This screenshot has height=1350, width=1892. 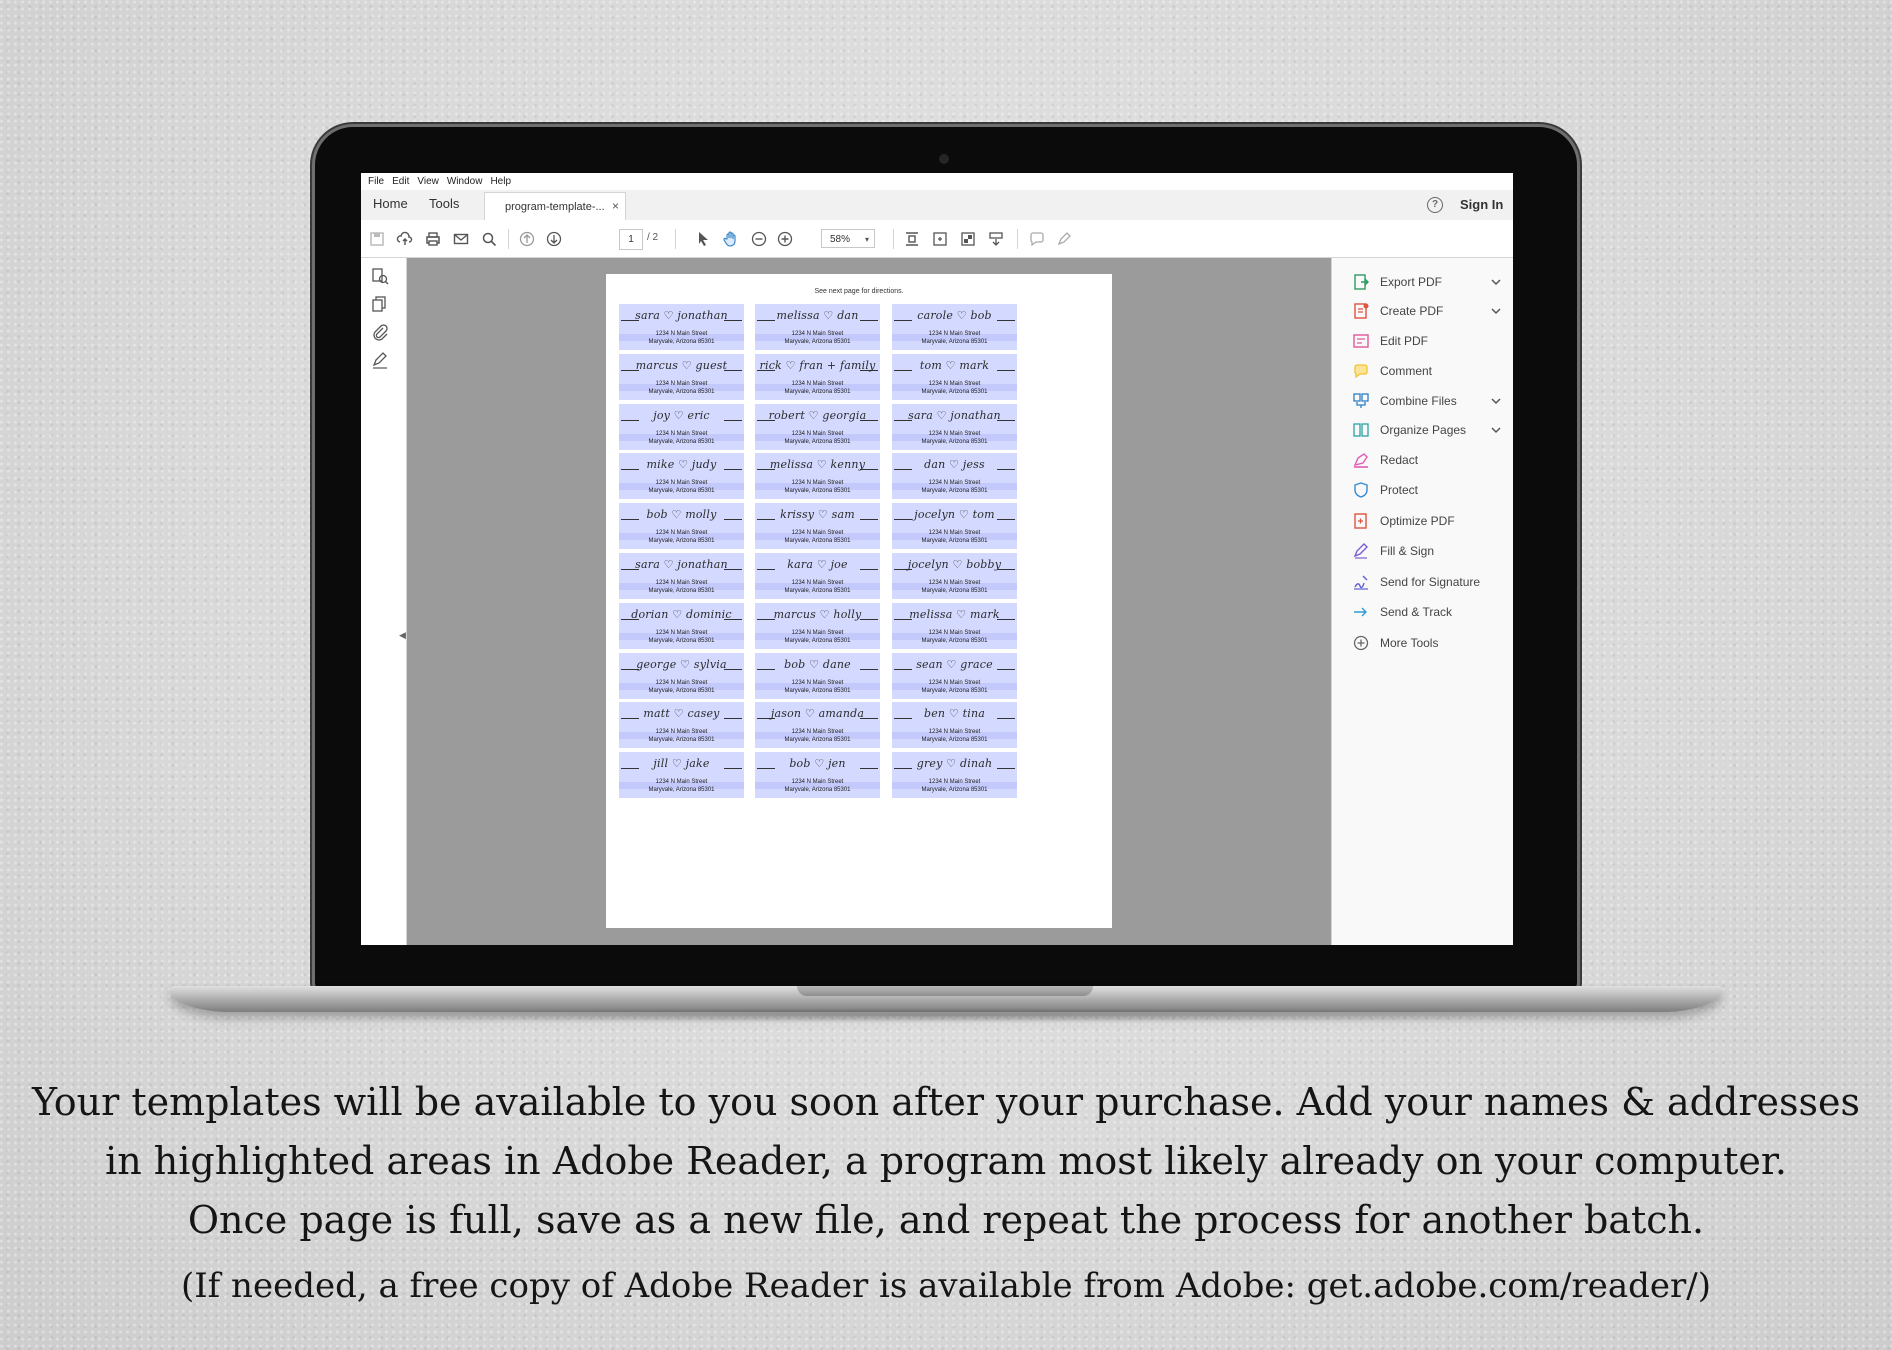 What do you see at coordinates (428, 181) in the screenshot?
I see `menu-view: View` at bounding box center [428, 181].